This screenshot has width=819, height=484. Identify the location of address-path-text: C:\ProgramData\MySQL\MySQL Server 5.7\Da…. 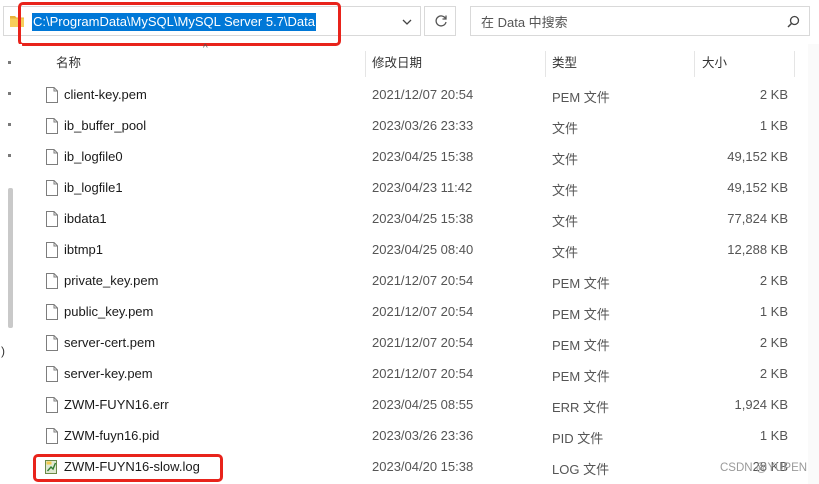
(174, 22).